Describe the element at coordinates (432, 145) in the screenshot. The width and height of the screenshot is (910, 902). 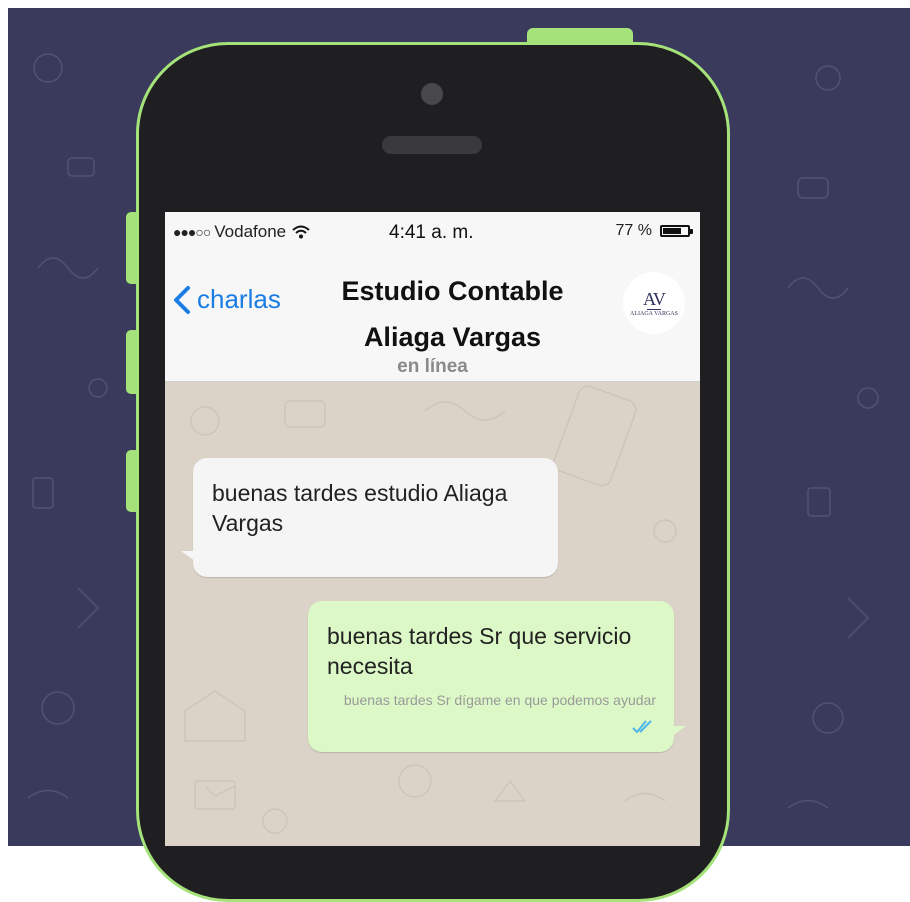
I see `earpiece-speaker` at that location.